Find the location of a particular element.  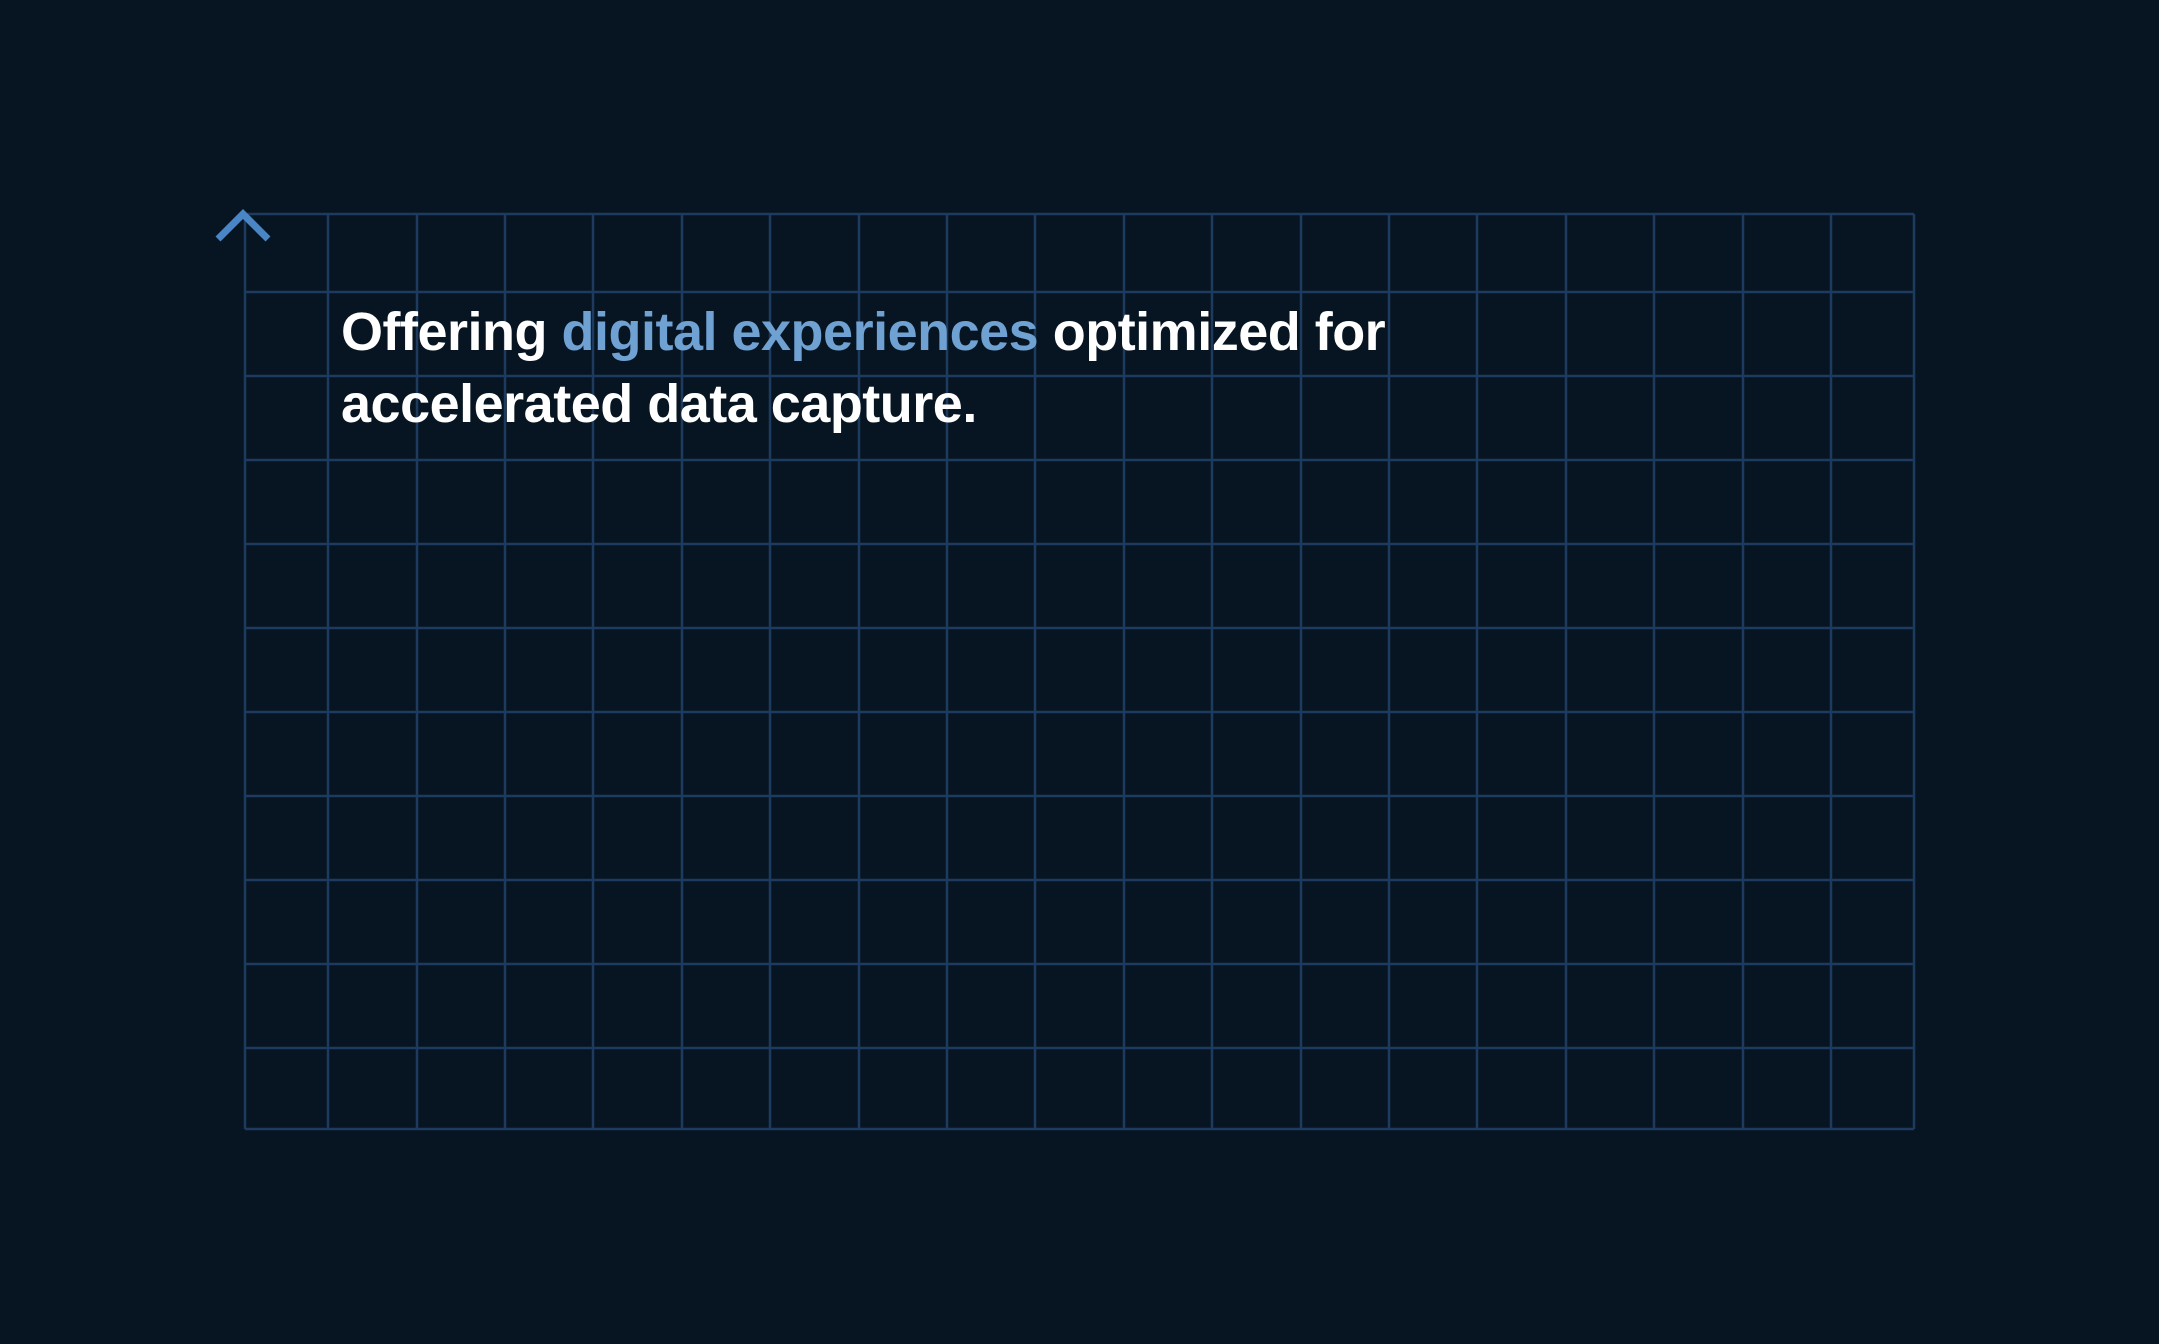

headline-text-start: Offering is located at coordinates (451, 332).